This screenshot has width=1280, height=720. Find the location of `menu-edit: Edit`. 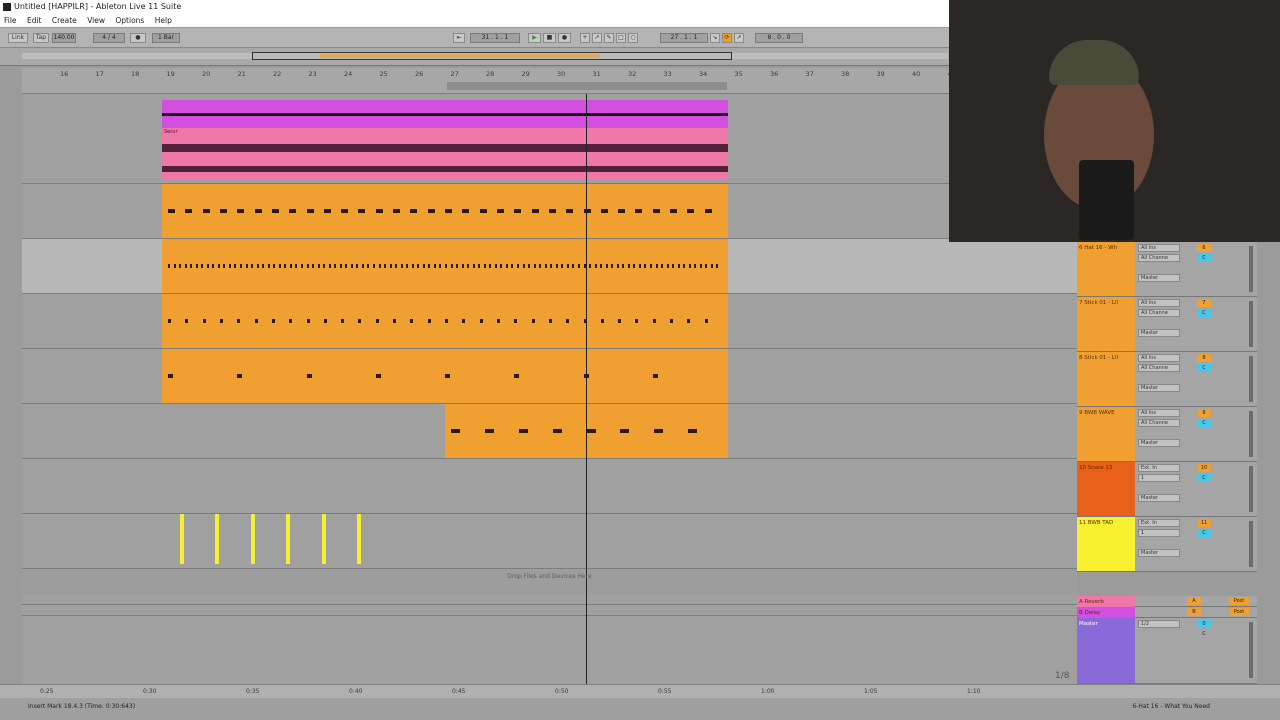

menu-edit: Edit is located at coordinates (34, 20).